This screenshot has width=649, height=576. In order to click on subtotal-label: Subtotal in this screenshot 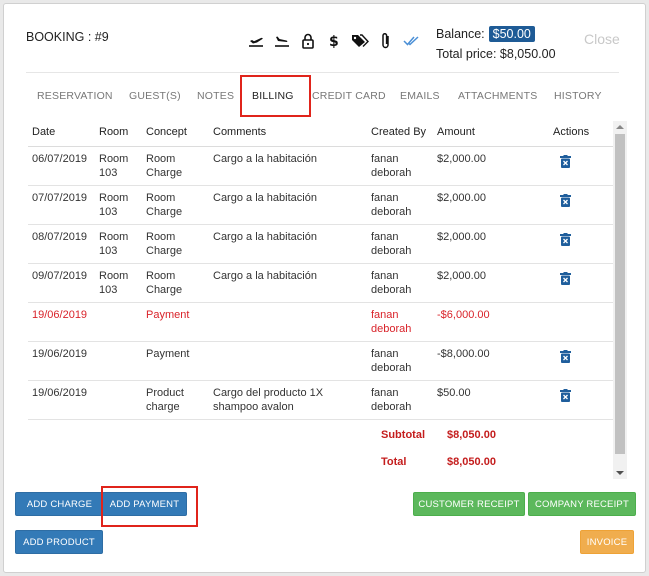, I will do `click(403, 435)`.